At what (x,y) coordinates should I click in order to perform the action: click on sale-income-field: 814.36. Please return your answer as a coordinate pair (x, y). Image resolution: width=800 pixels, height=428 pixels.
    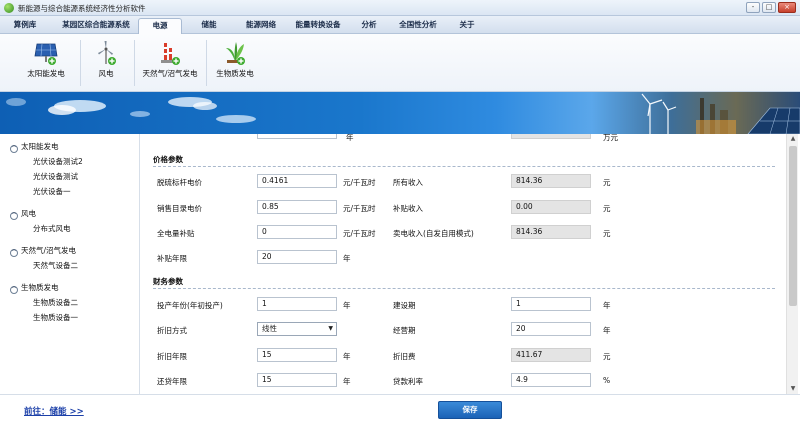
    Looking at the image, I should click on (551, 232).